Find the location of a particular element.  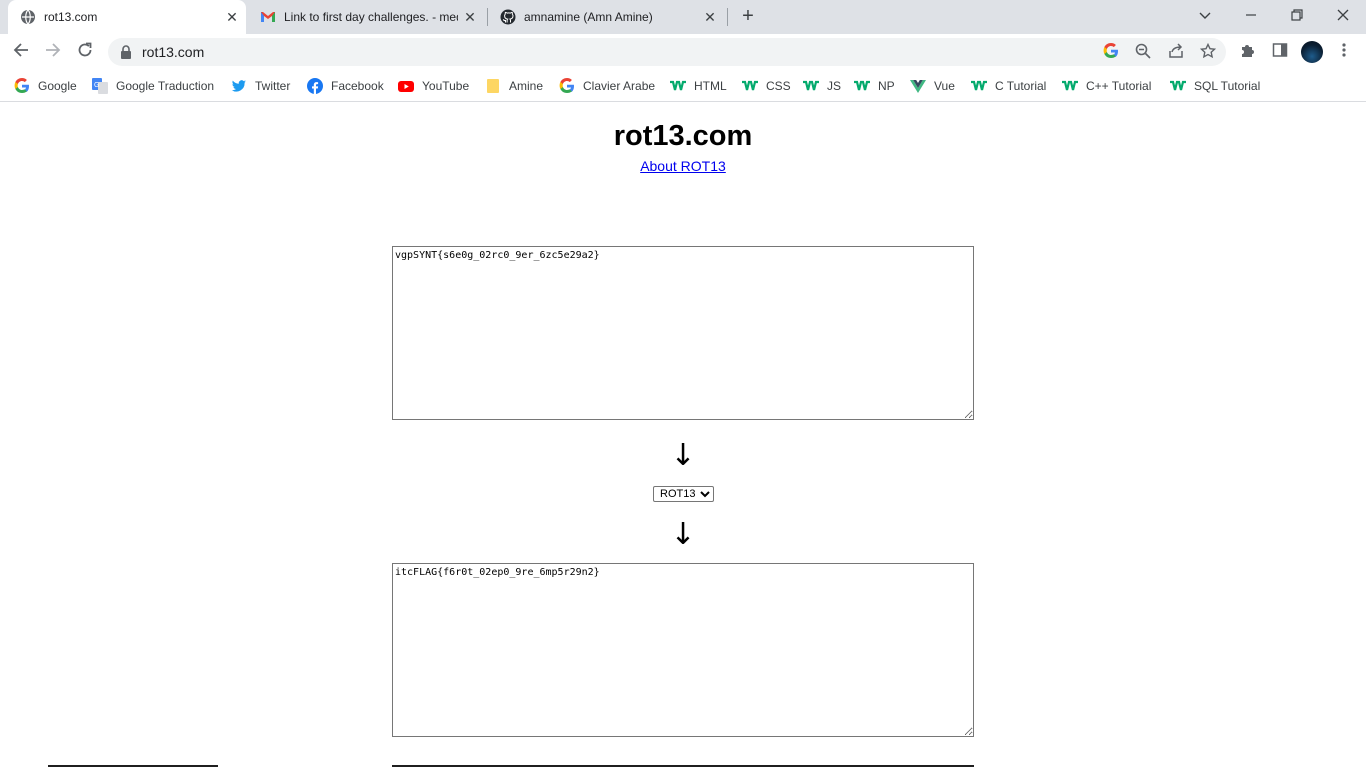

cipher-select: ROT13 is located at coordinates (683, 494).